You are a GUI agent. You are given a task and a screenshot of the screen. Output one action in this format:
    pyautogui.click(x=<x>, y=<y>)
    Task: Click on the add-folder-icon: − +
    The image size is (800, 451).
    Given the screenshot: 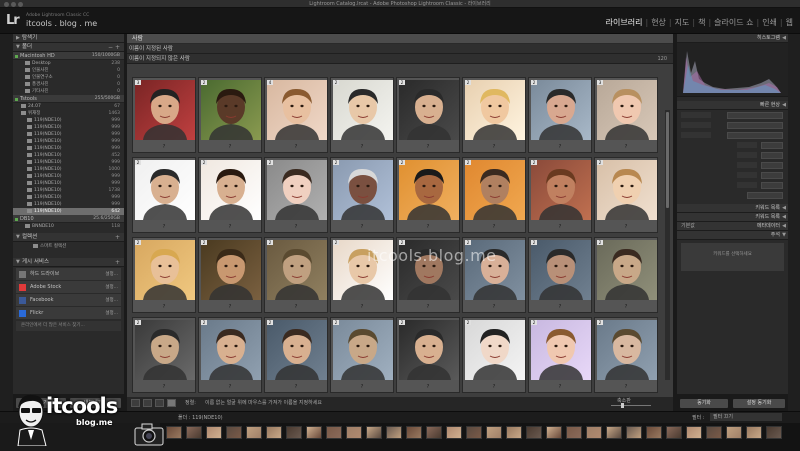 What is the action you would take?
    pyautogui.click(x=114, y=47)
    